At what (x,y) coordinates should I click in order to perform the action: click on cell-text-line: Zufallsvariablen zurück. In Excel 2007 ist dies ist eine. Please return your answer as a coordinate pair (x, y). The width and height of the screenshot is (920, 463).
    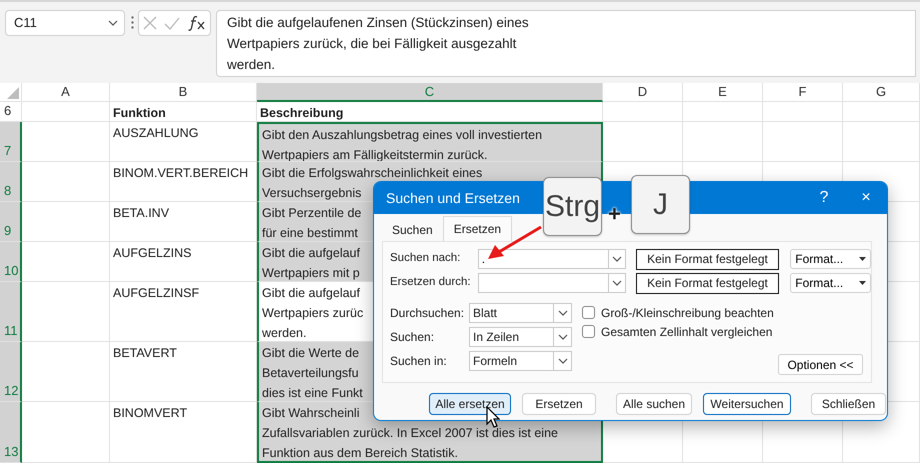
    Looking at the image, I should click on (410, 433).